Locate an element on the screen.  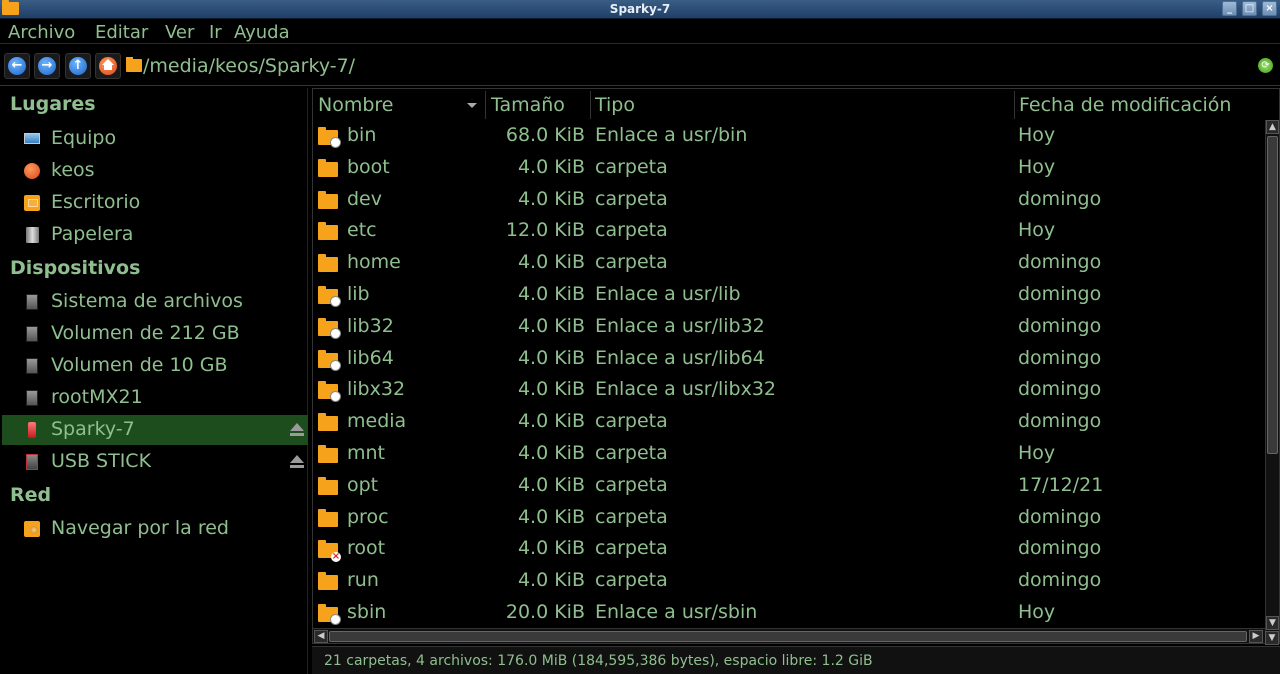
sidebar-item-filesystem: Sistema de archivos is located at coordinates (155, 302).